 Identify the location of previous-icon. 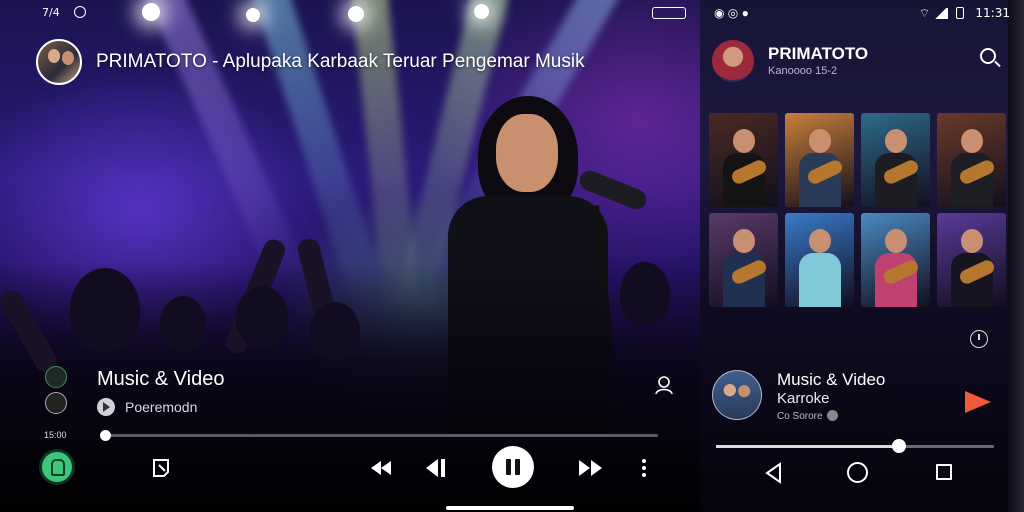
(436, 468).